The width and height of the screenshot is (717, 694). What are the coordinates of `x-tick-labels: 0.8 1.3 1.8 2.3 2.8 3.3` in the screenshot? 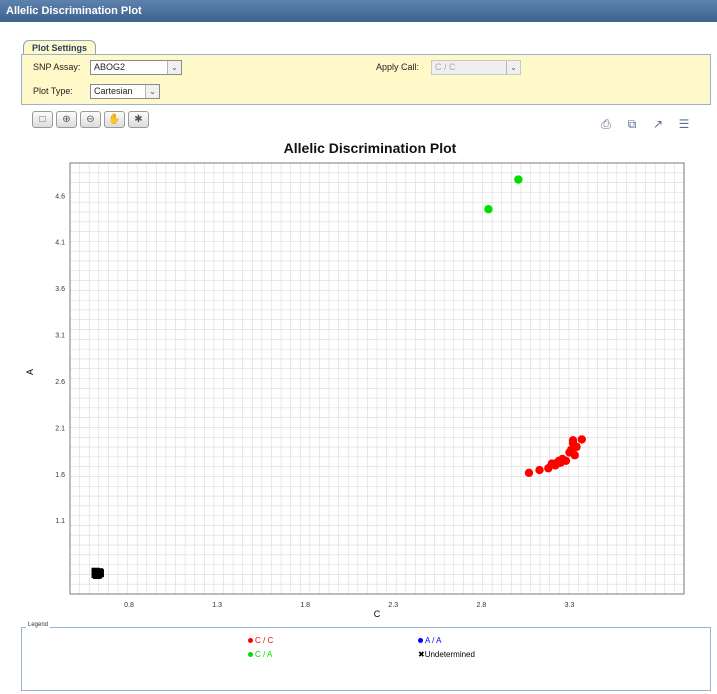 It's located at (349, 605).